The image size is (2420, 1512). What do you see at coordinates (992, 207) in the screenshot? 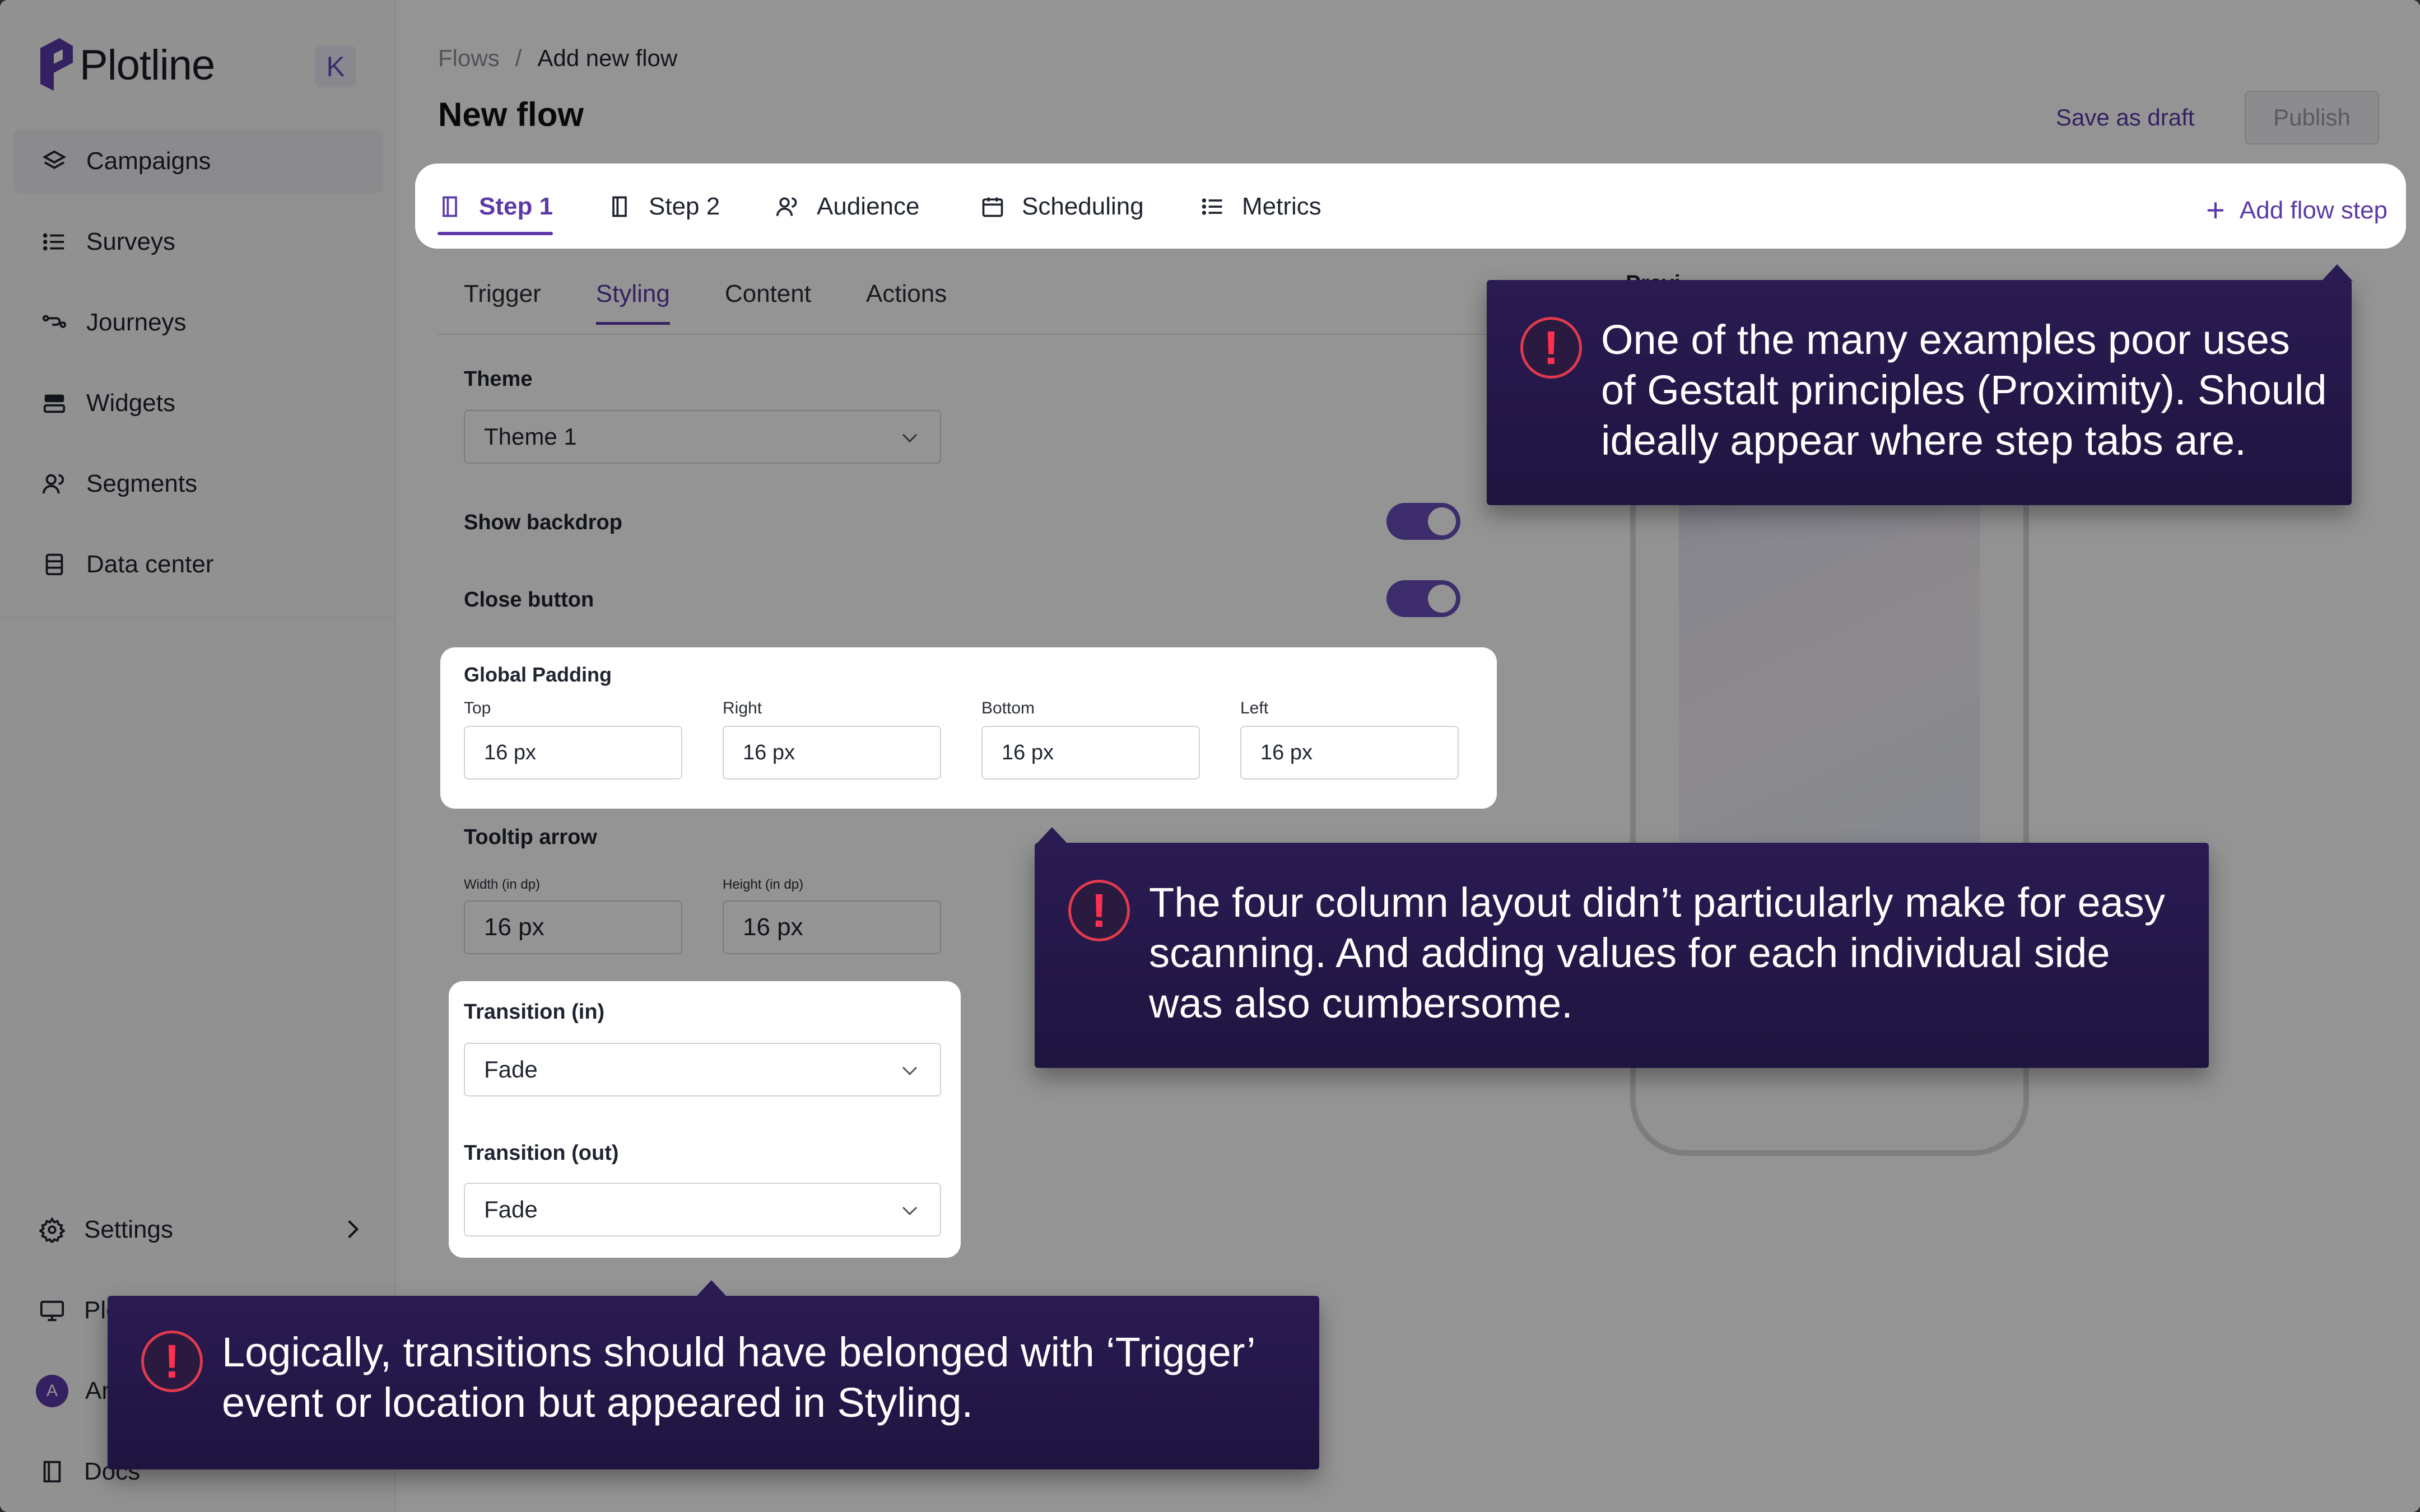
I see `calendar-icon` at bounding box center [992, 207].